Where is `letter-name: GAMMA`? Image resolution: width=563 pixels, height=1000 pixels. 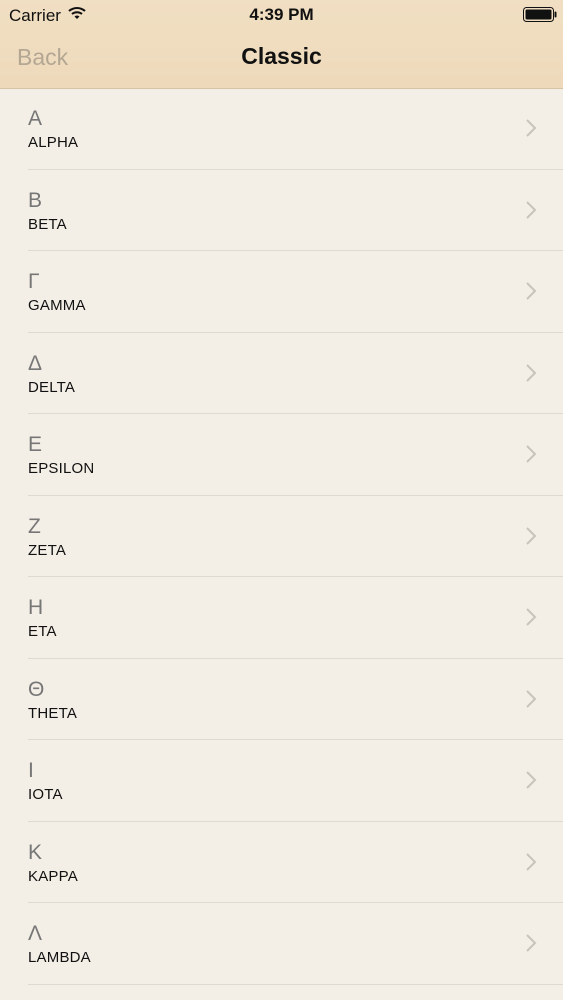 letter-name: GAMMA is located at coordinates (57, 305).